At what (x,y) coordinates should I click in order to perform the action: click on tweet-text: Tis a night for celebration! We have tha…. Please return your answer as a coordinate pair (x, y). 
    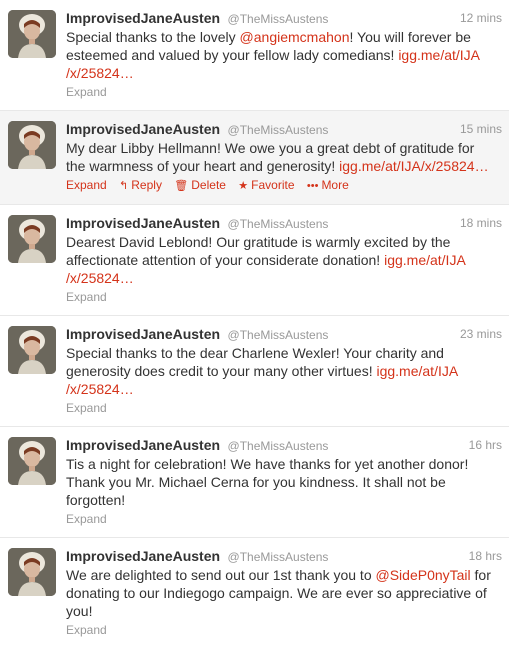
    Looking at the image, I should click on (284, 482).